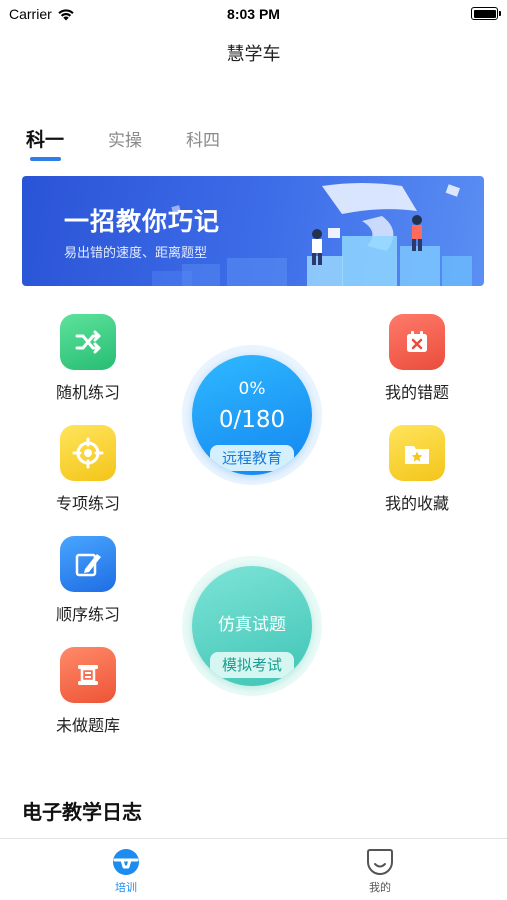 Image resolution: width=507 pixels, height=900 pixels. Describe the element at coordinates (252, 665) in the screenshot. I see `mock-exam-button: 模拟考试` at that location.